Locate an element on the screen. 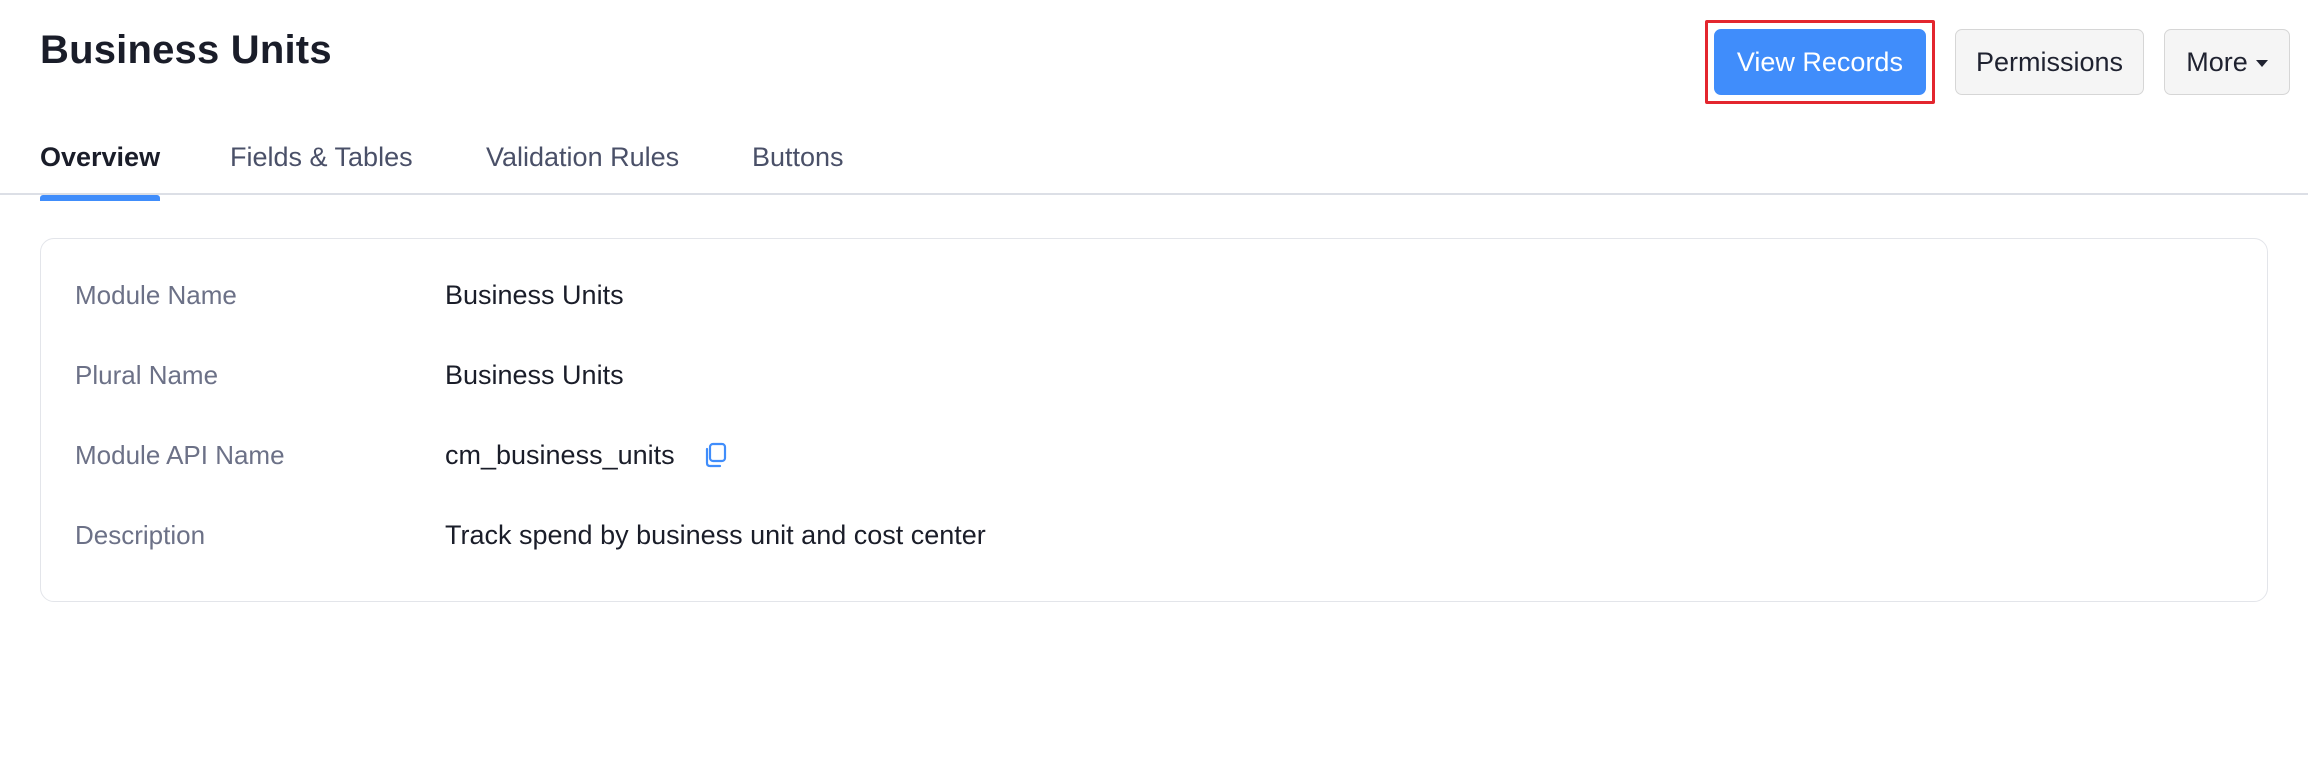  tab-overview: Overview is located at coordinates (100, 171).